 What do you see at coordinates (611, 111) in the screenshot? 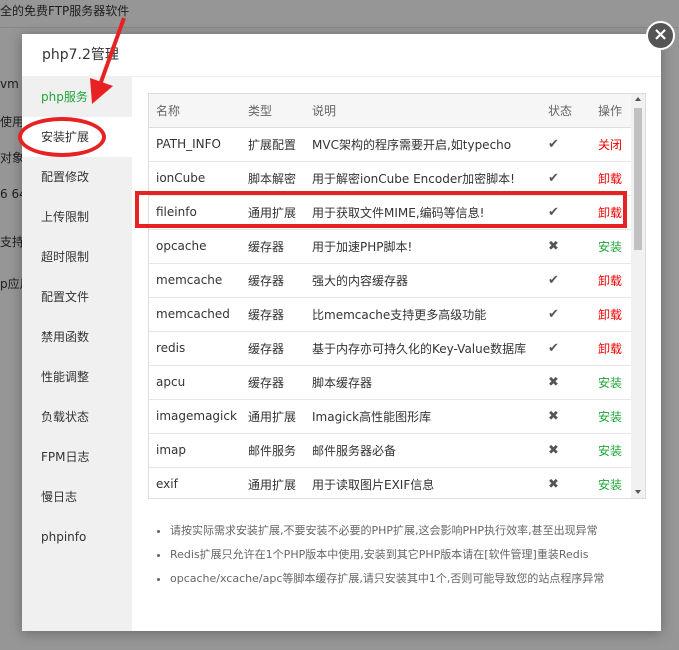
I see `column-header-operation: 操作` at bounding box center [611, 111].